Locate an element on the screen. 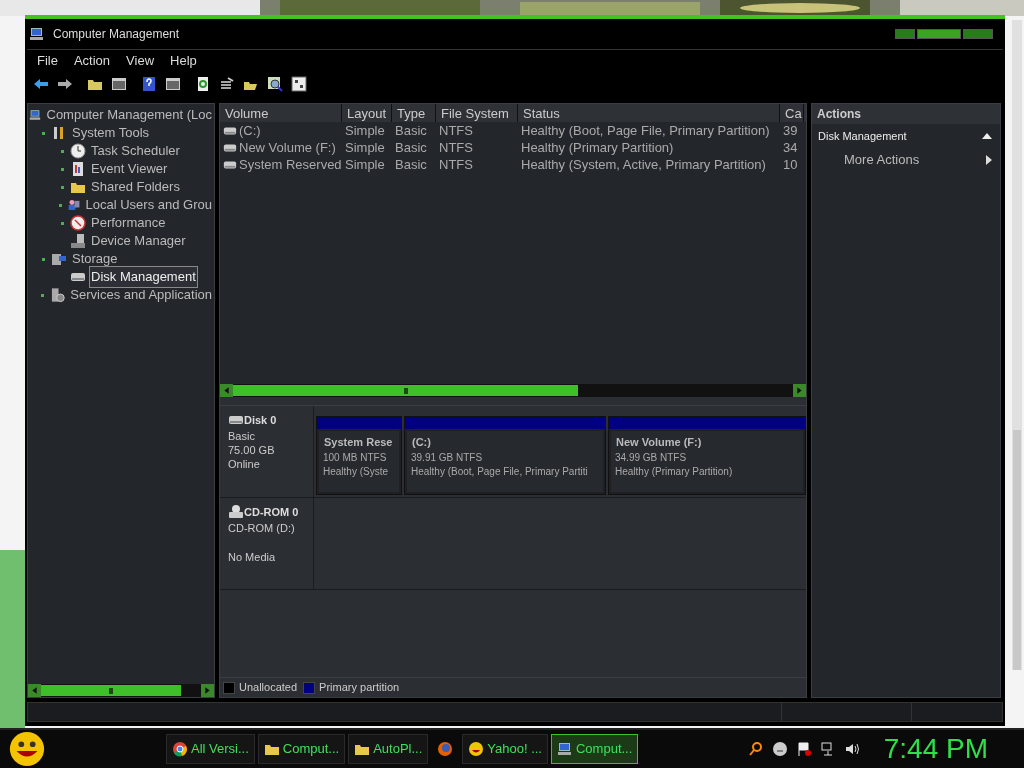  disk-name: CD-ROM 0 is located at coordinates (271, 512).